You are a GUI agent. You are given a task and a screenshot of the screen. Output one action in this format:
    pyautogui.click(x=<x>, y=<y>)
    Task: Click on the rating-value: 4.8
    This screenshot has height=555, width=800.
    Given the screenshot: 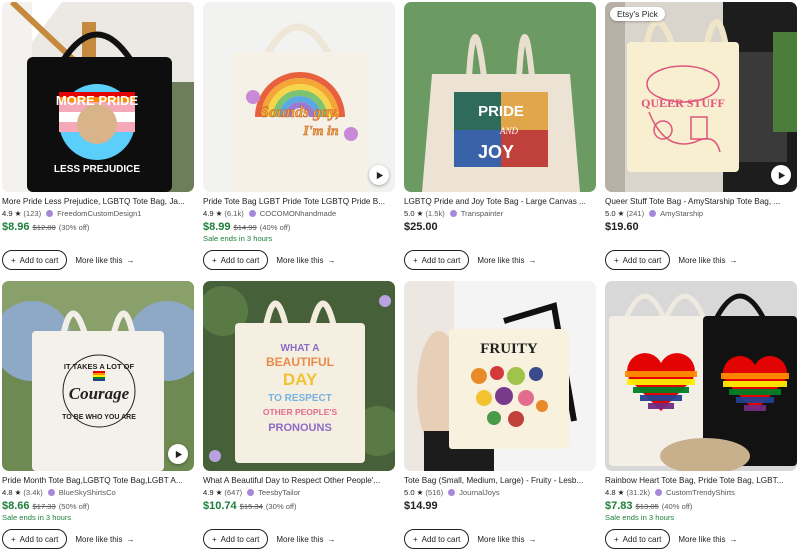 What is the action you would take?
    pyautogui.click(x=7, y=492)
    